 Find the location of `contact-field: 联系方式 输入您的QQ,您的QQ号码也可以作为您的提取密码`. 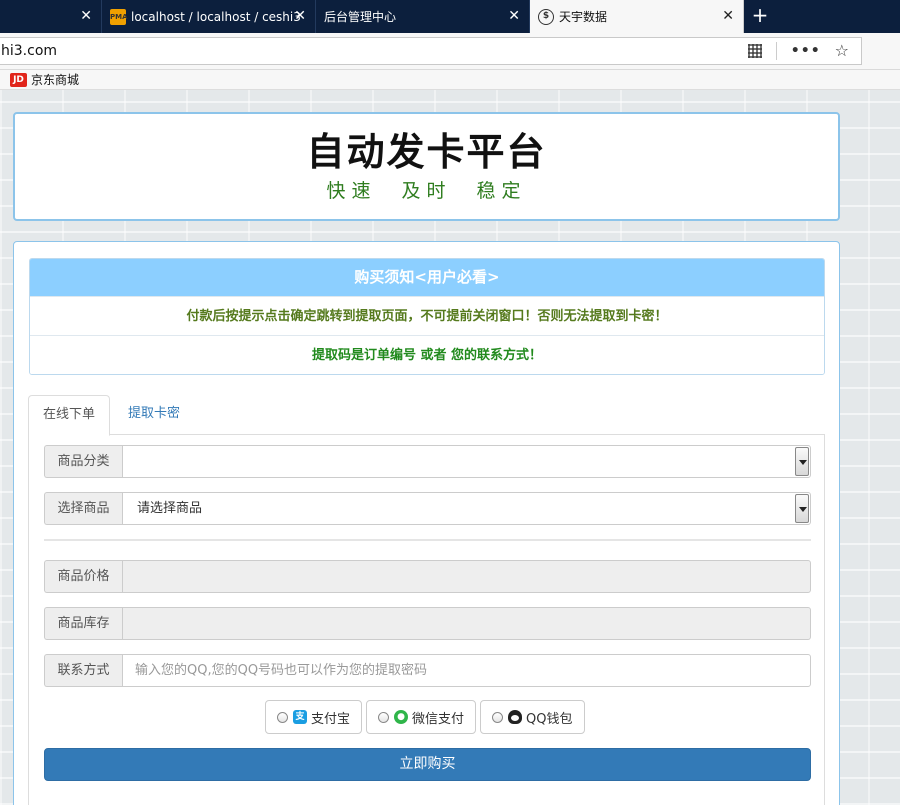

contact-field: 联系方式 输入您的QQ,您的QQ号码也可以作为您的提取密码 is located at coordinates (427, 670).